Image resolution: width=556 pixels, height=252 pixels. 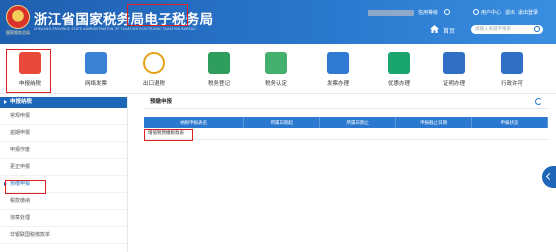 What do you see at coordinates (453, 84) in the screenshot?
I see `nav-label: 证明办理` at bounding box center [453, 84].